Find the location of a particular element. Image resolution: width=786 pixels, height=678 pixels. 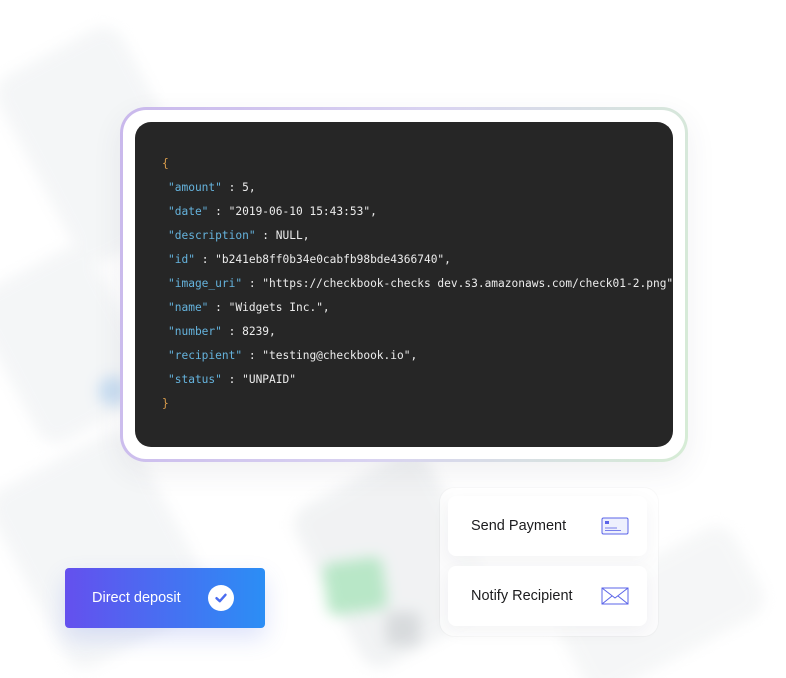

json-line-date: "date" : "2019-06-10 15:43:53", is located at coordinates (417, 217).